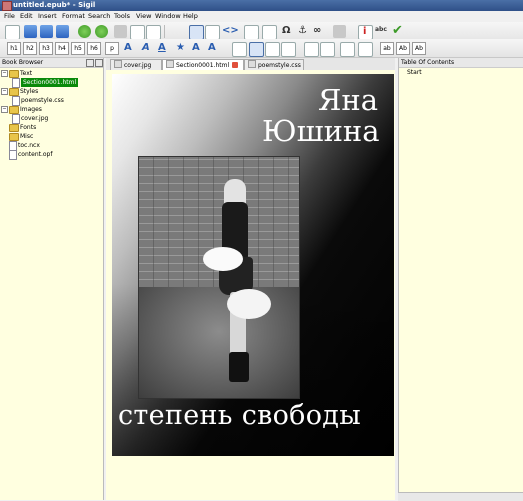 This screenshot has width=523, height=501. What do you see at coordinates (223, 259) in the screenshot?
I see `feather-fan-upper` at bounding box center [223, 259].